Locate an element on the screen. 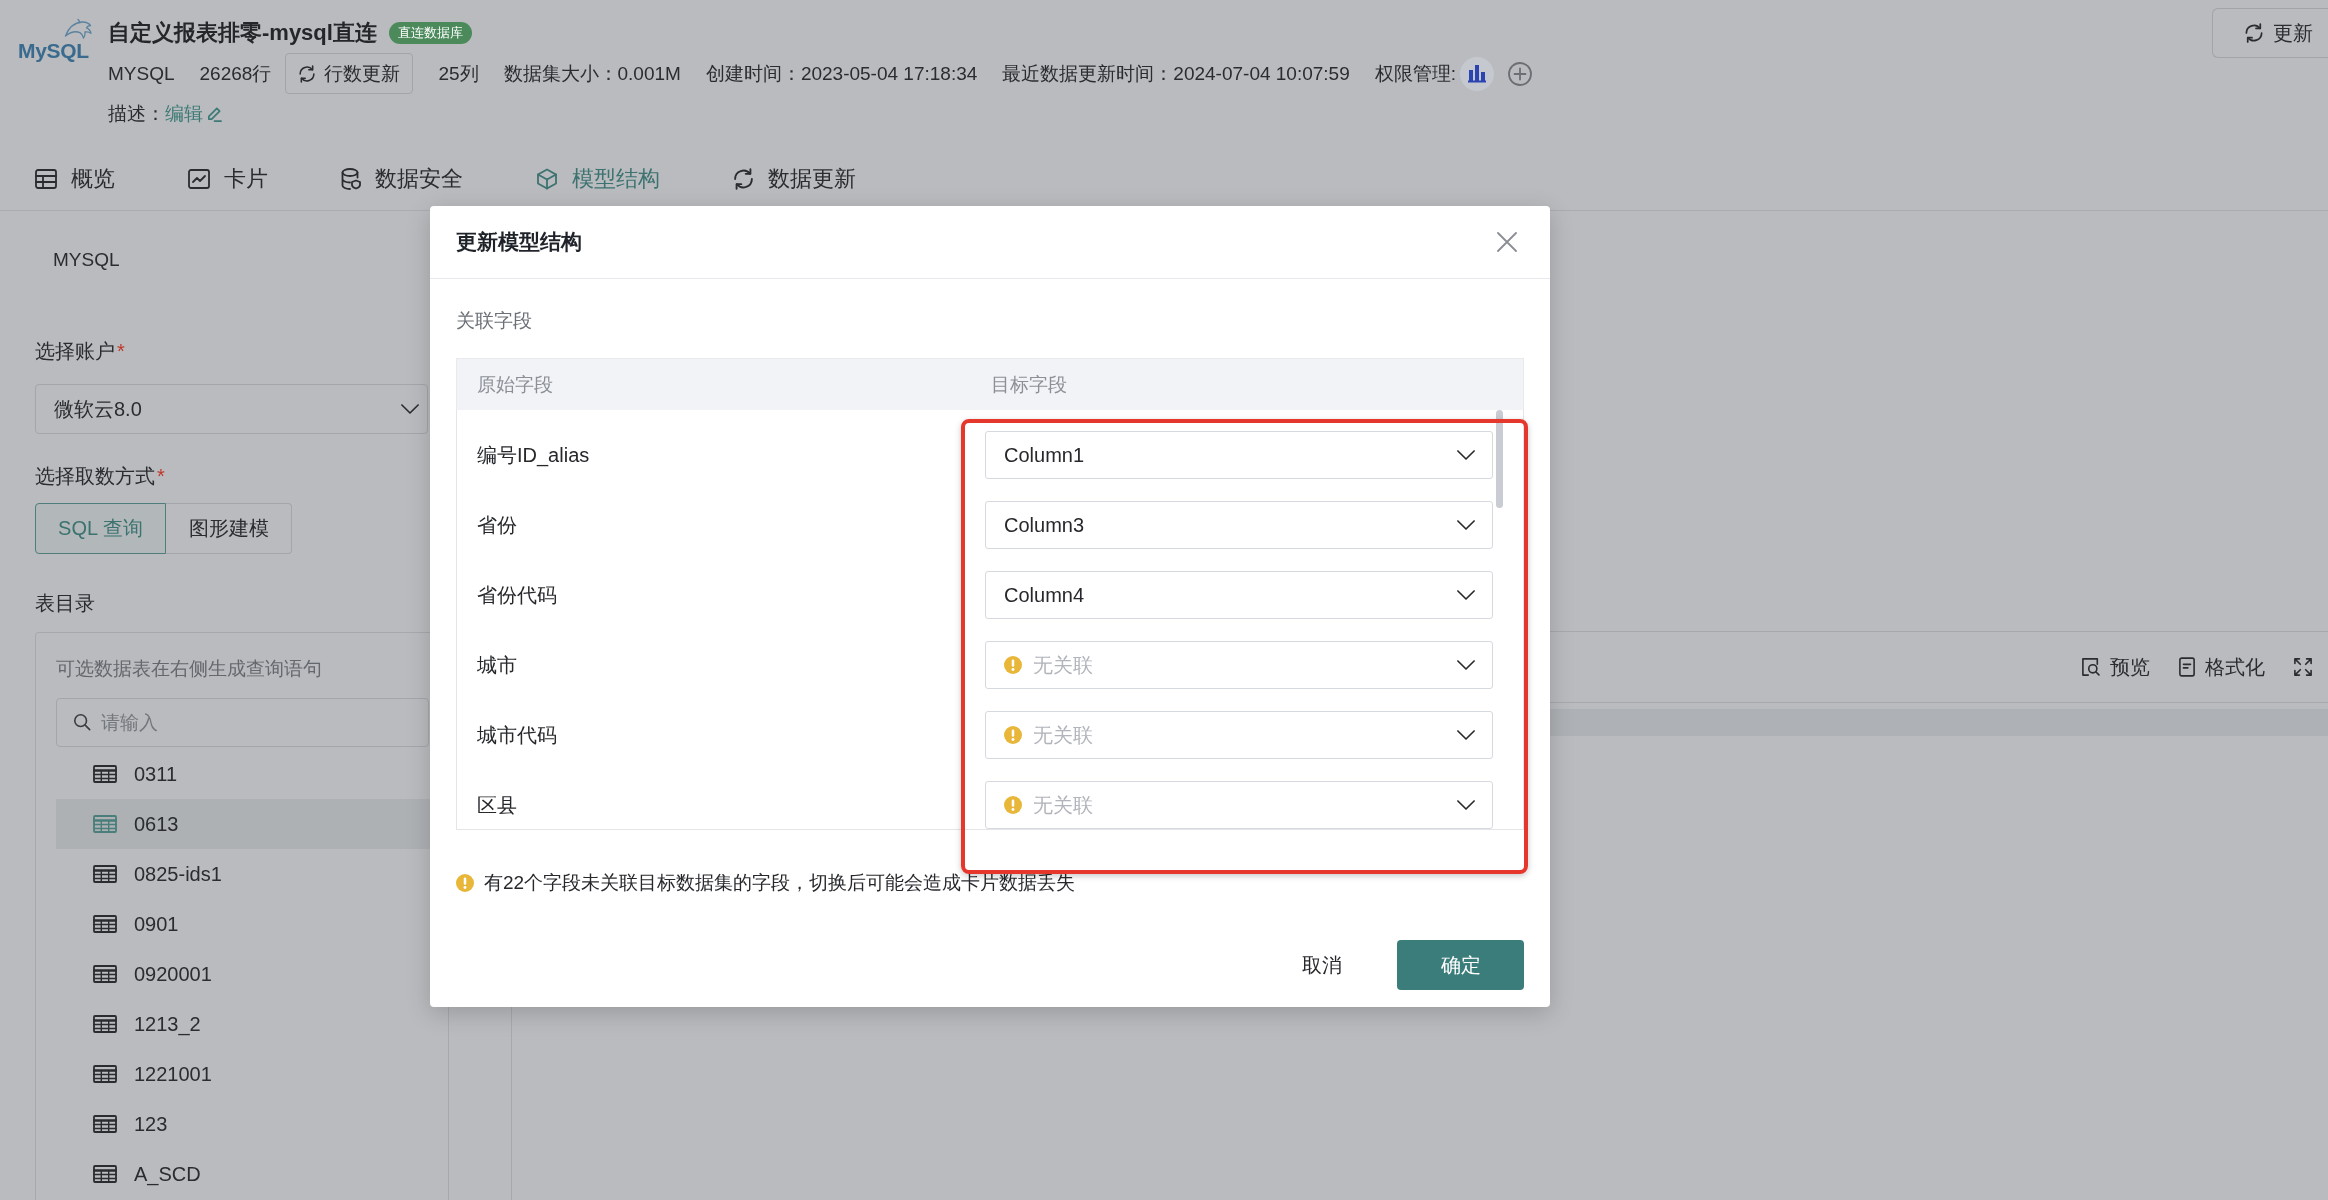 This screenshot has height=1200, width=2328. close-icon is located at coordinates (1507, 242).